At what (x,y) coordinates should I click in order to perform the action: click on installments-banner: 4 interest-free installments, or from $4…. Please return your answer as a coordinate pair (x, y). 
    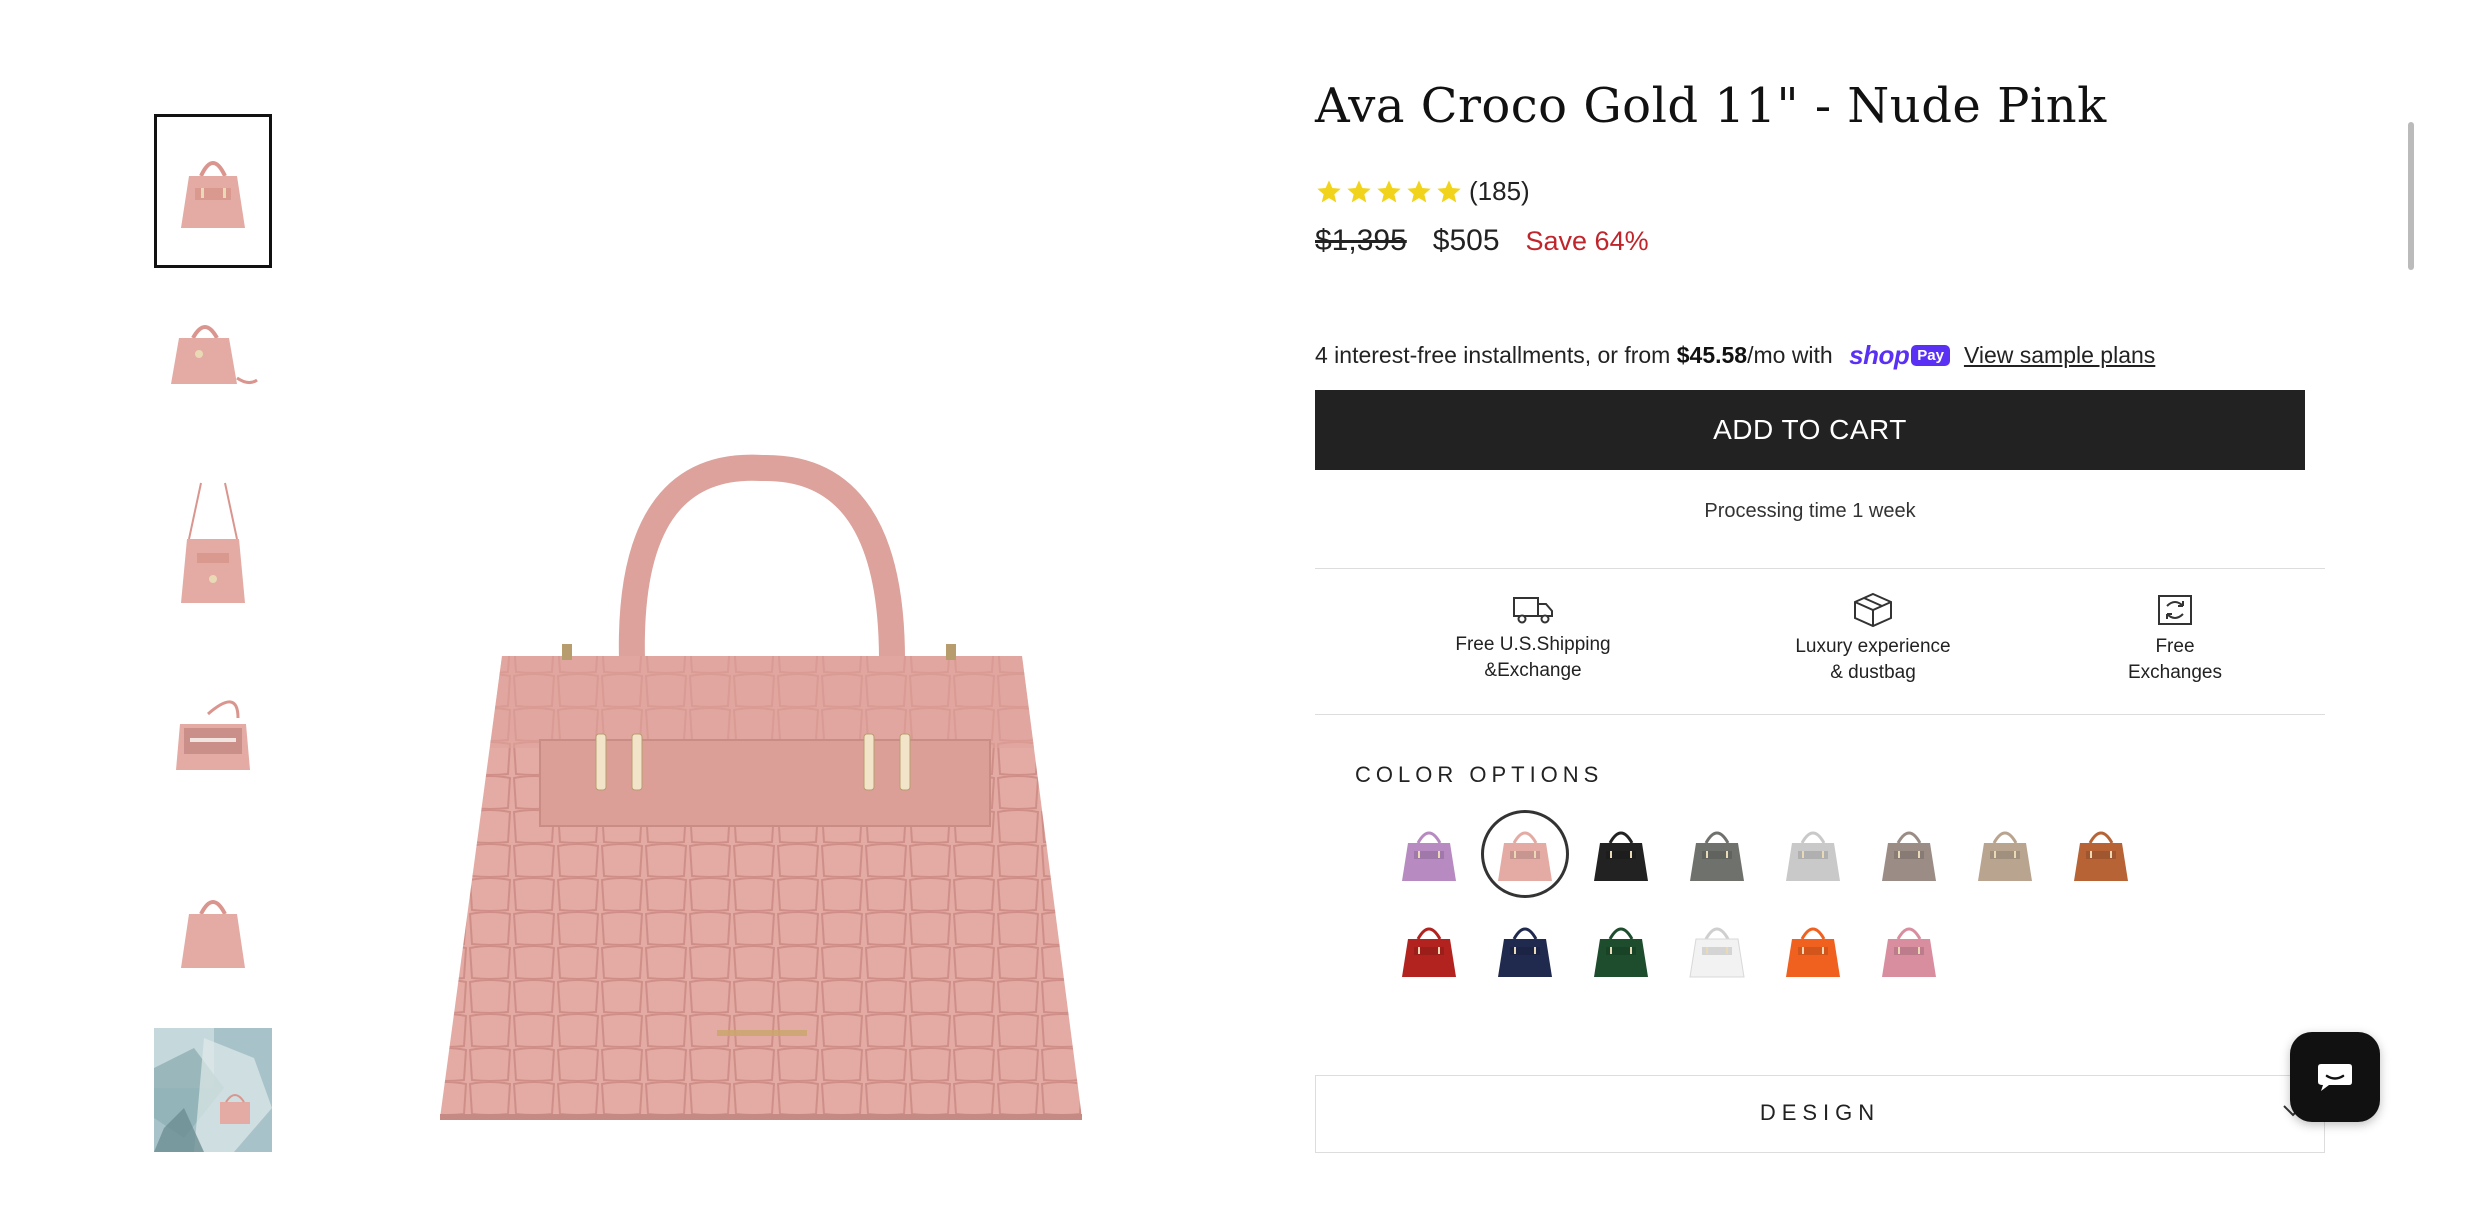
    Looking at the image, I should click on (1735, 355).